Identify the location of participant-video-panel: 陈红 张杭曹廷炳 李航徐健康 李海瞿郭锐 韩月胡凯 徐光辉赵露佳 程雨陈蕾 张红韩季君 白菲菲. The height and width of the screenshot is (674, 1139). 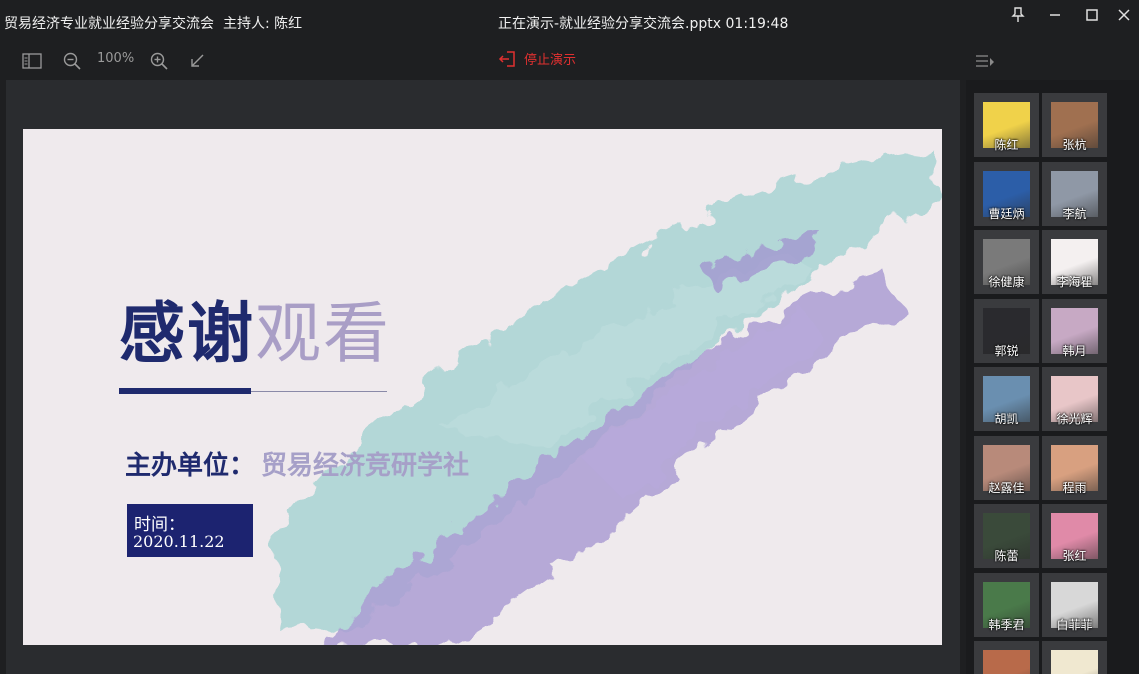
(1052, 377).